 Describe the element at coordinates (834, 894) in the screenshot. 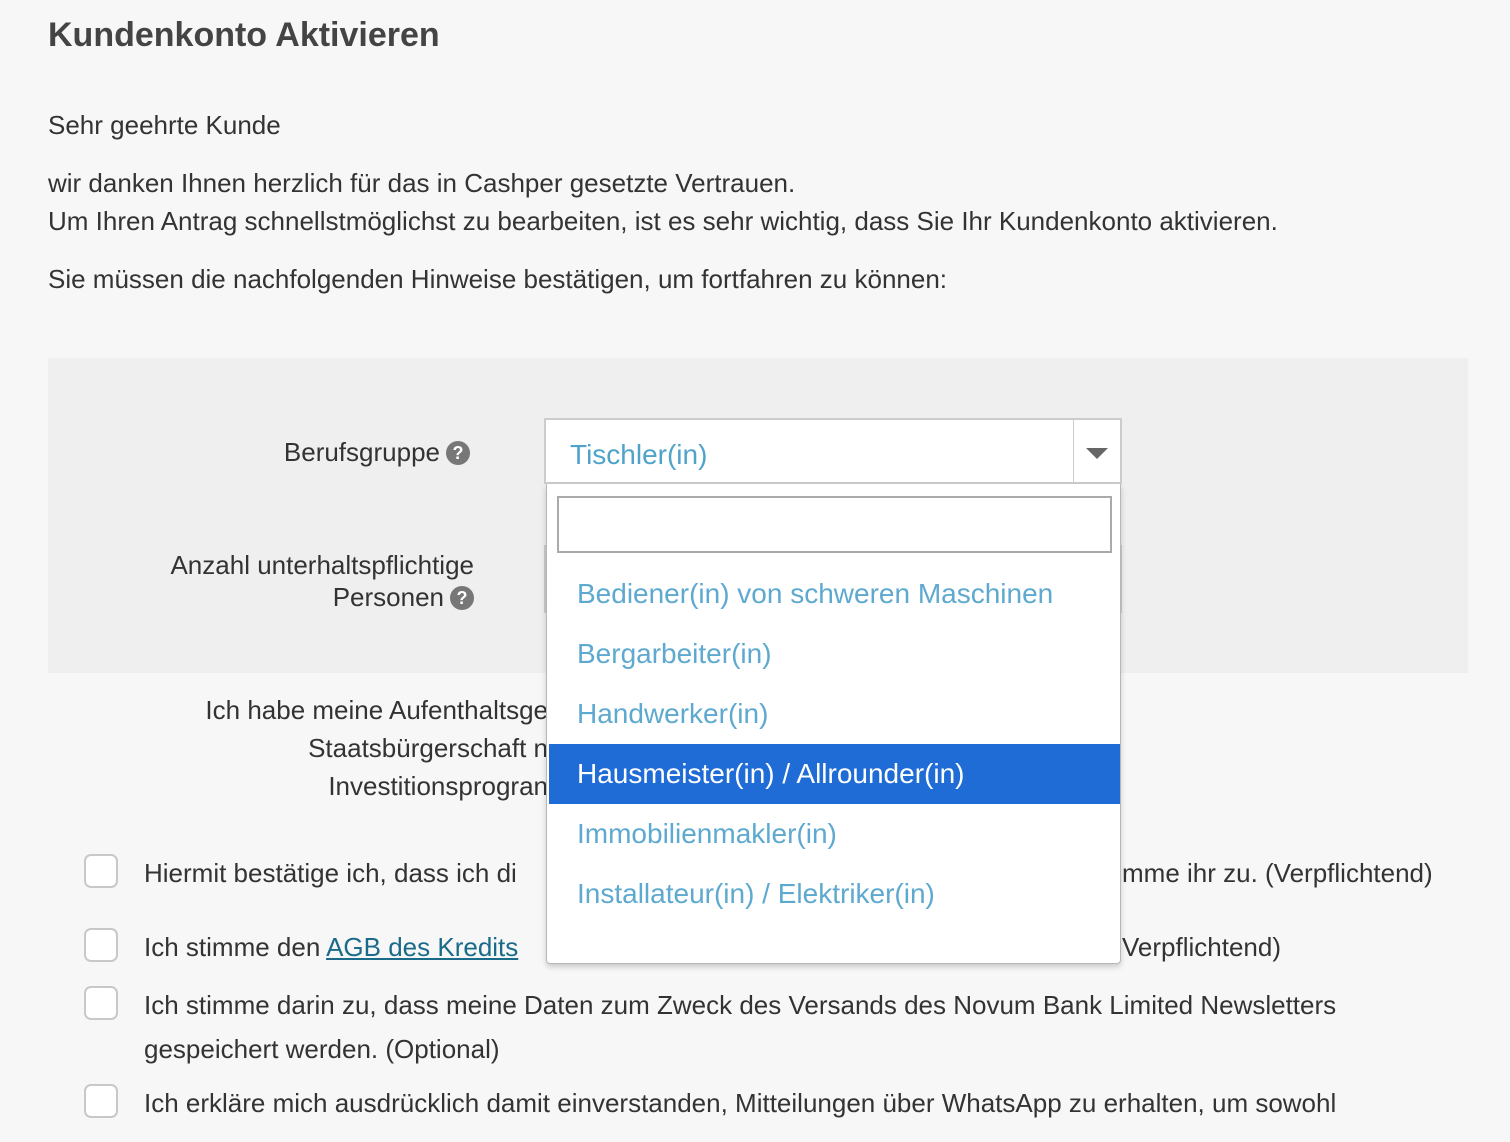

I see `dropdown-option: Installateur(in) / Elektriker(in)` at that location.